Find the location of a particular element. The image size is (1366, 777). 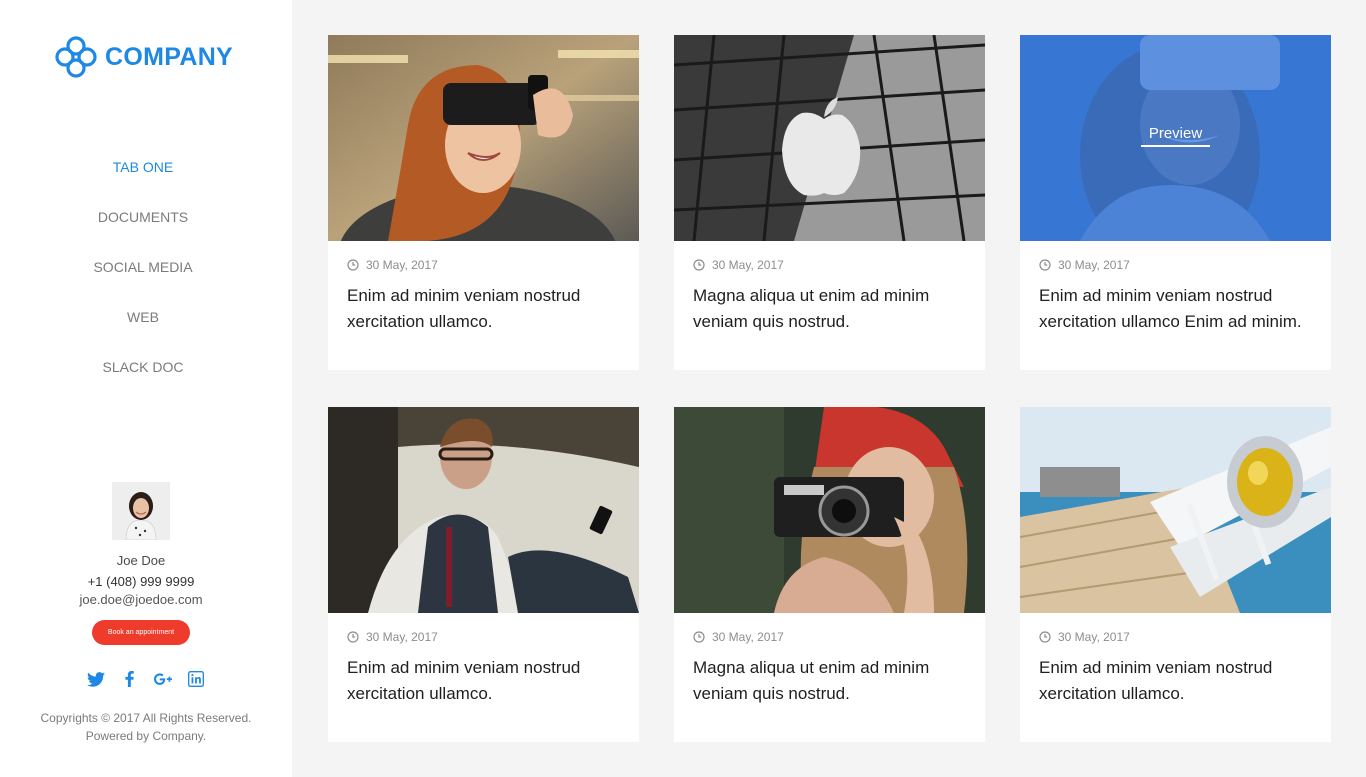

book-appointment-button: Book an appointment is located at coordinates (141, 632).